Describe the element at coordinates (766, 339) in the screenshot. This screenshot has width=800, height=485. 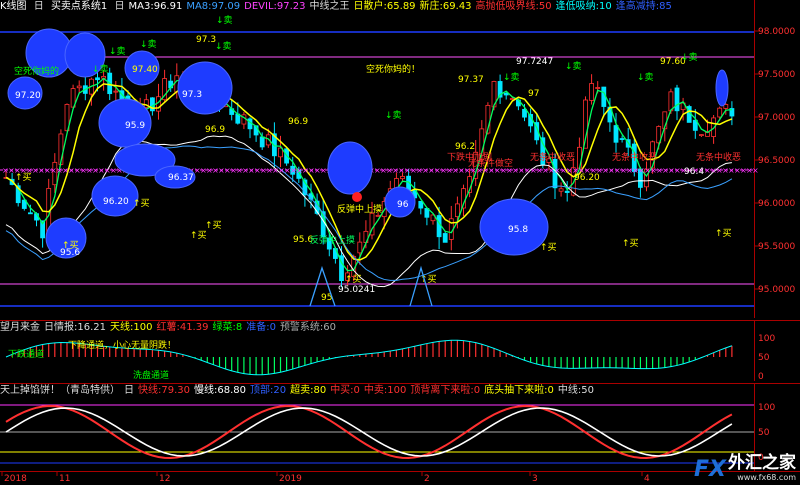
I see `panel2-axis-label: 100` at that location.